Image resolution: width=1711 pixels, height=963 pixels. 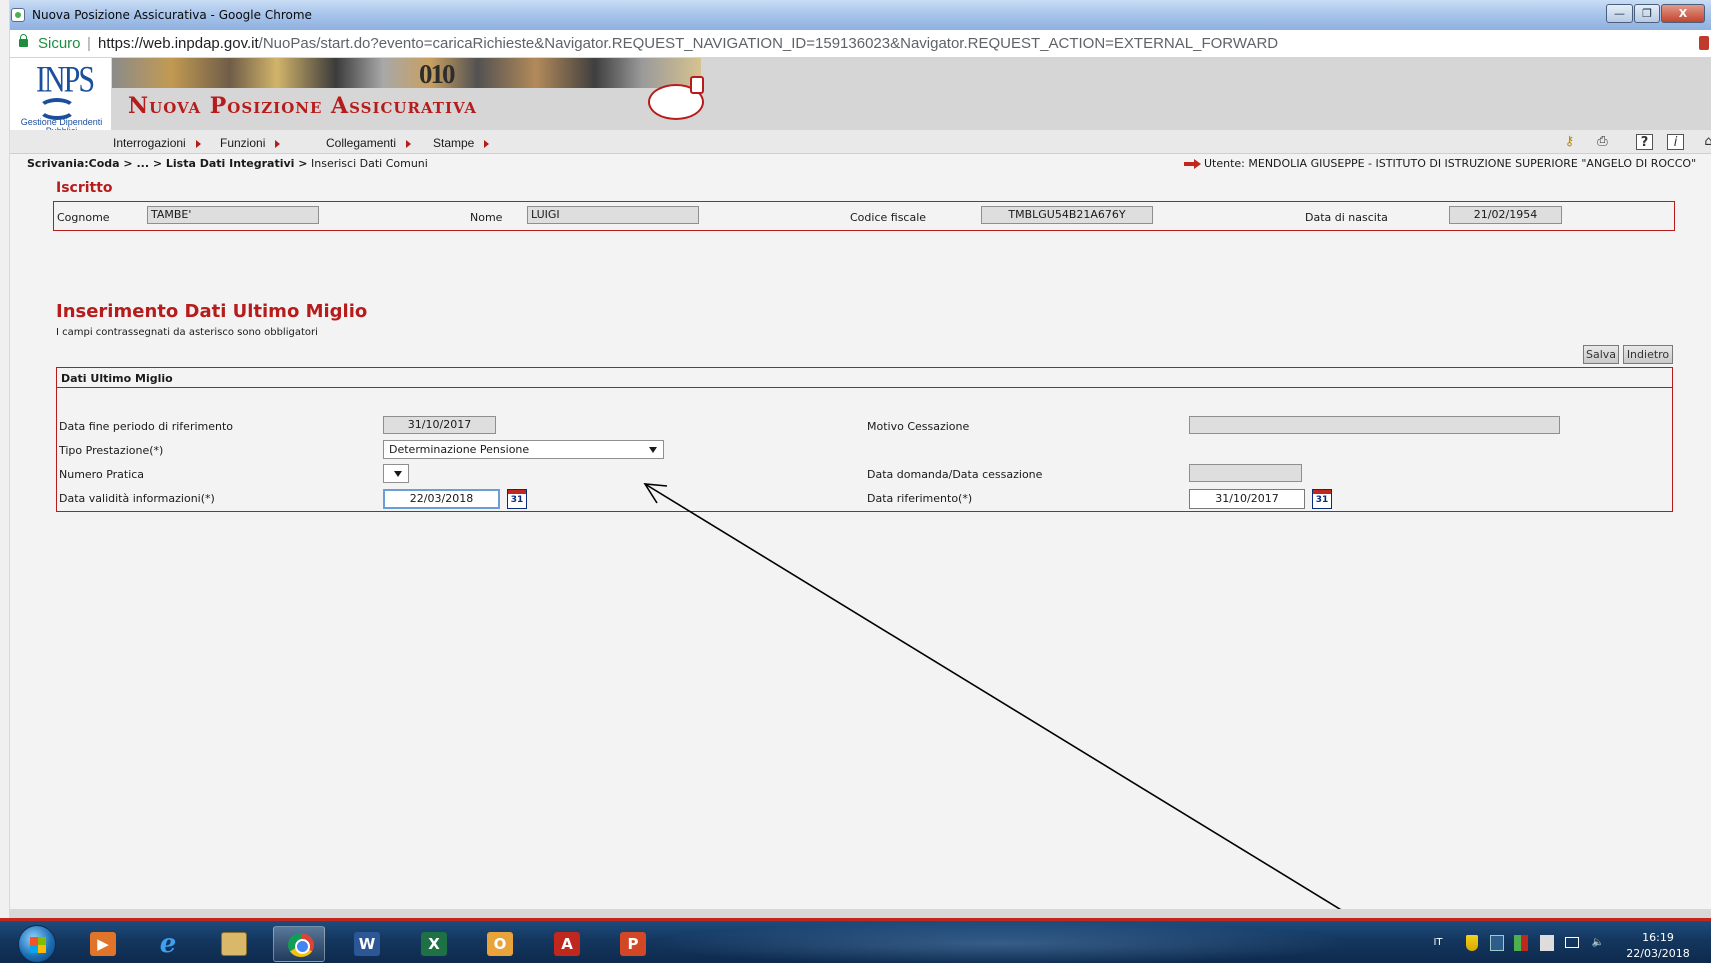 I want to click on outlook-icon: O, so click(x=500, y=944).